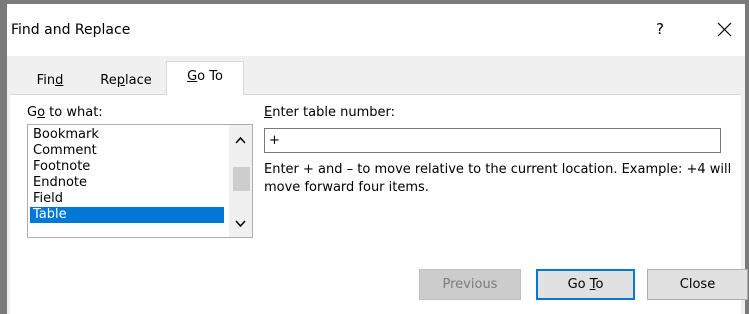  I want to click on dialog-title: Find and Replace, so click(71, 30).